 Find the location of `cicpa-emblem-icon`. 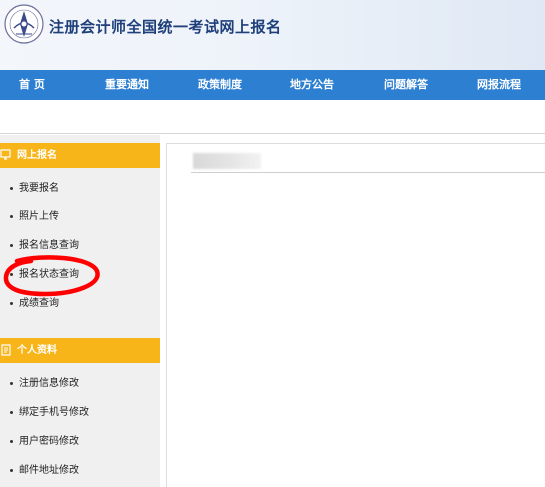

cicpa-emblem-icon is located at coordinates (24, 24).